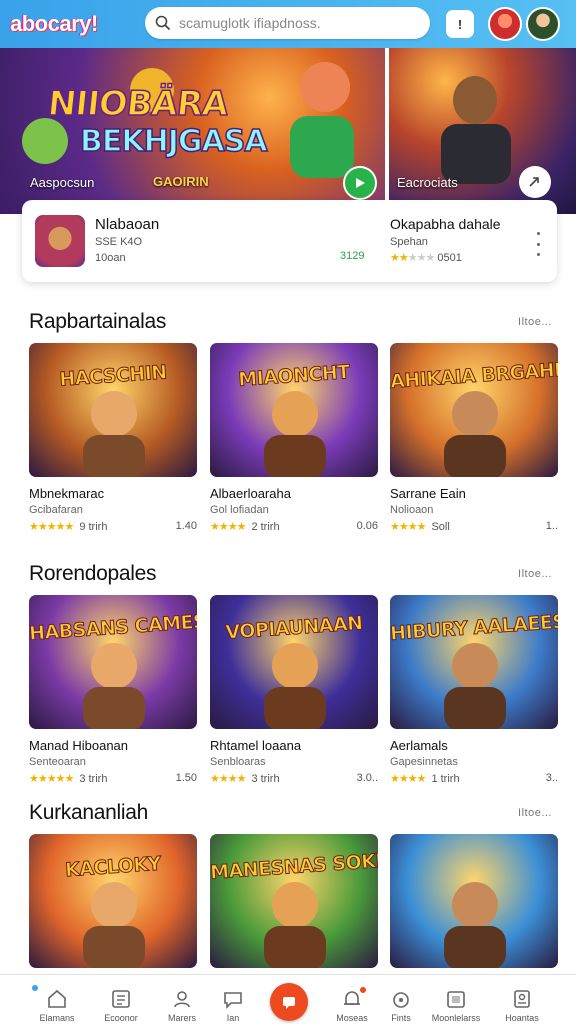 The height and width of the screenshot is (1024, 576). Describe the element at coordinates (51, 779) in the screenshot. I see `star-rating-icon: ★★★★★` at that location.